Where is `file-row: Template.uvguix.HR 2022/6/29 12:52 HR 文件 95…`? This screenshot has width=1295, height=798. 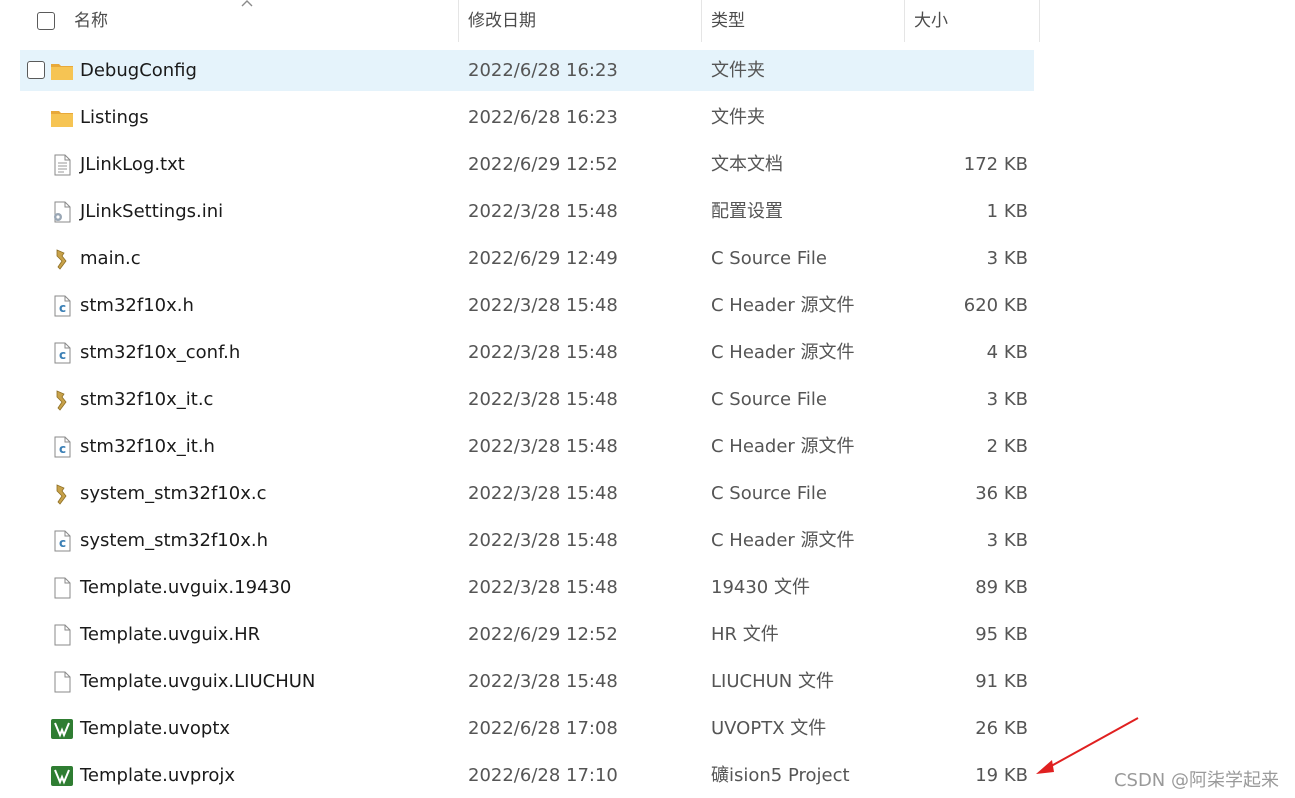
file-row: Template.uvguix.HR 2022/6/29 12:52 HR 文件 95… is located at coordinates (527, 634).